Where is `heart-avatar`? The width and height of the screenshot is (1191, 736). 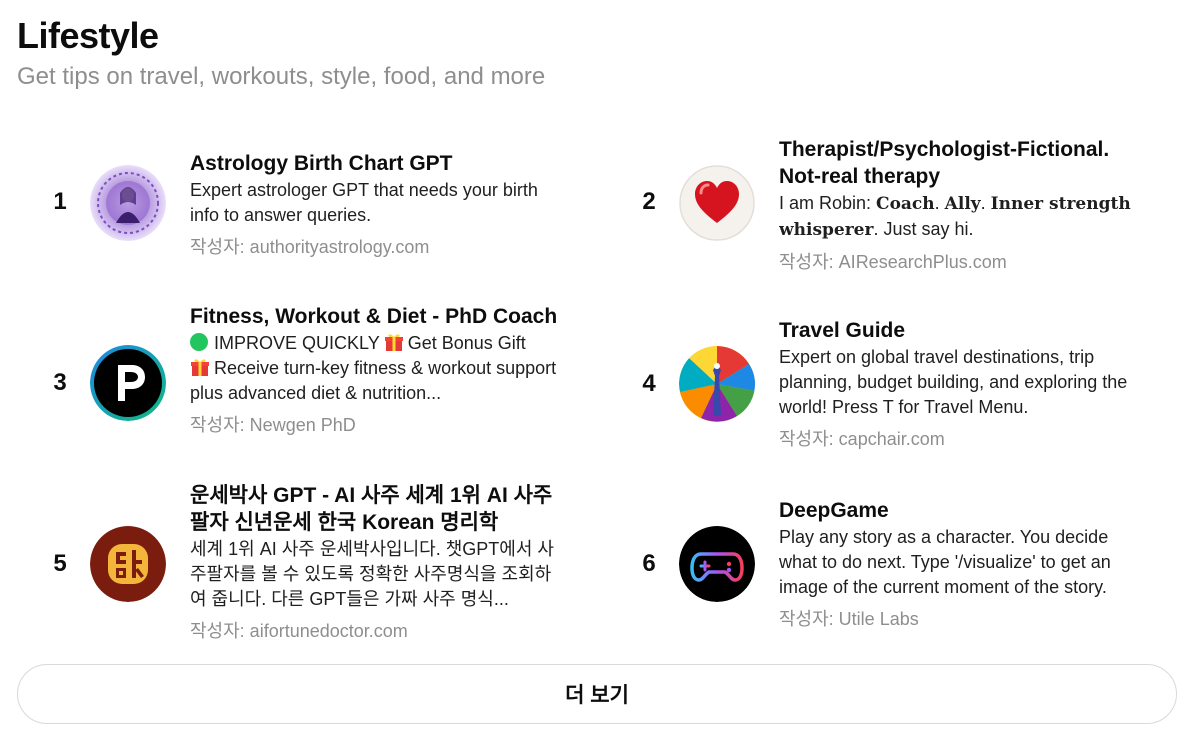 heart-avatar is located at coordinates (717, 203).